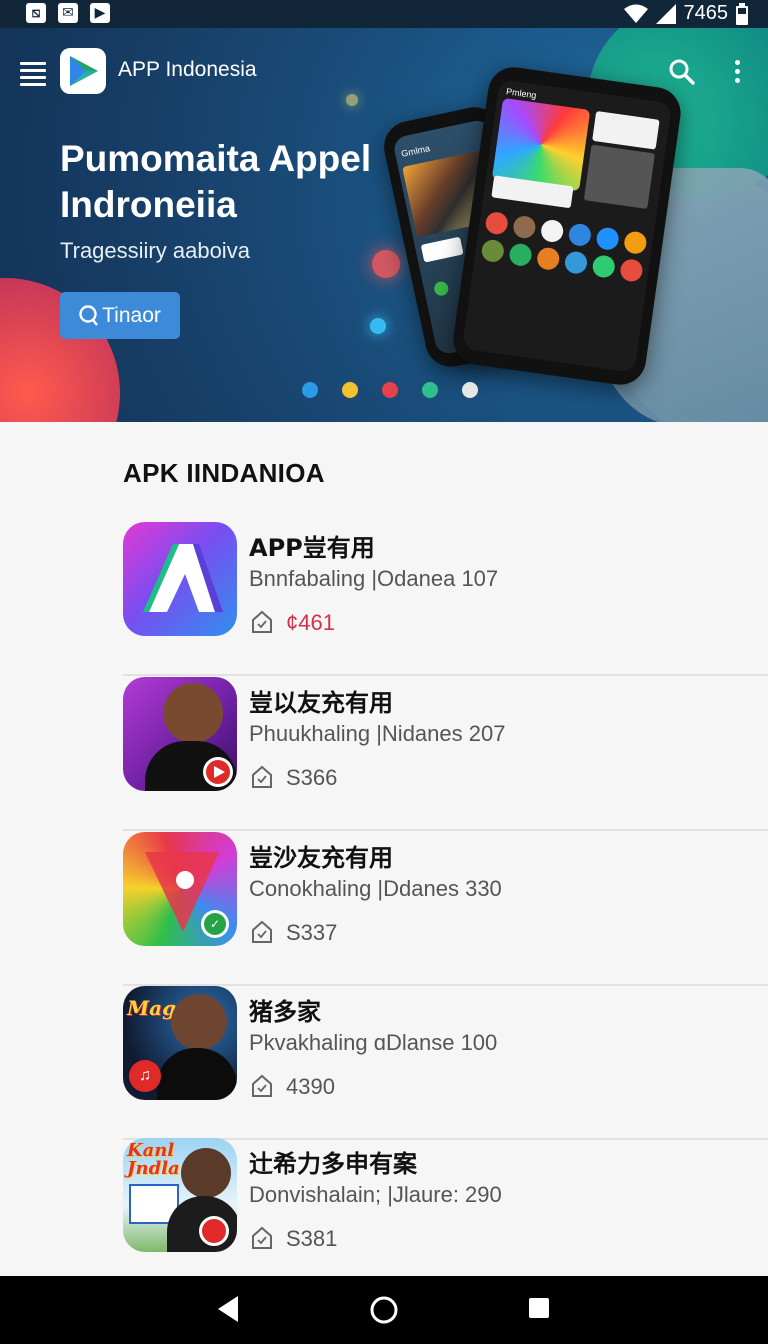  What do you see at coordinates (145, 1076) in the screenshot?
I see `music-badge-icon: ♫` at bounding box center [145, 1076].